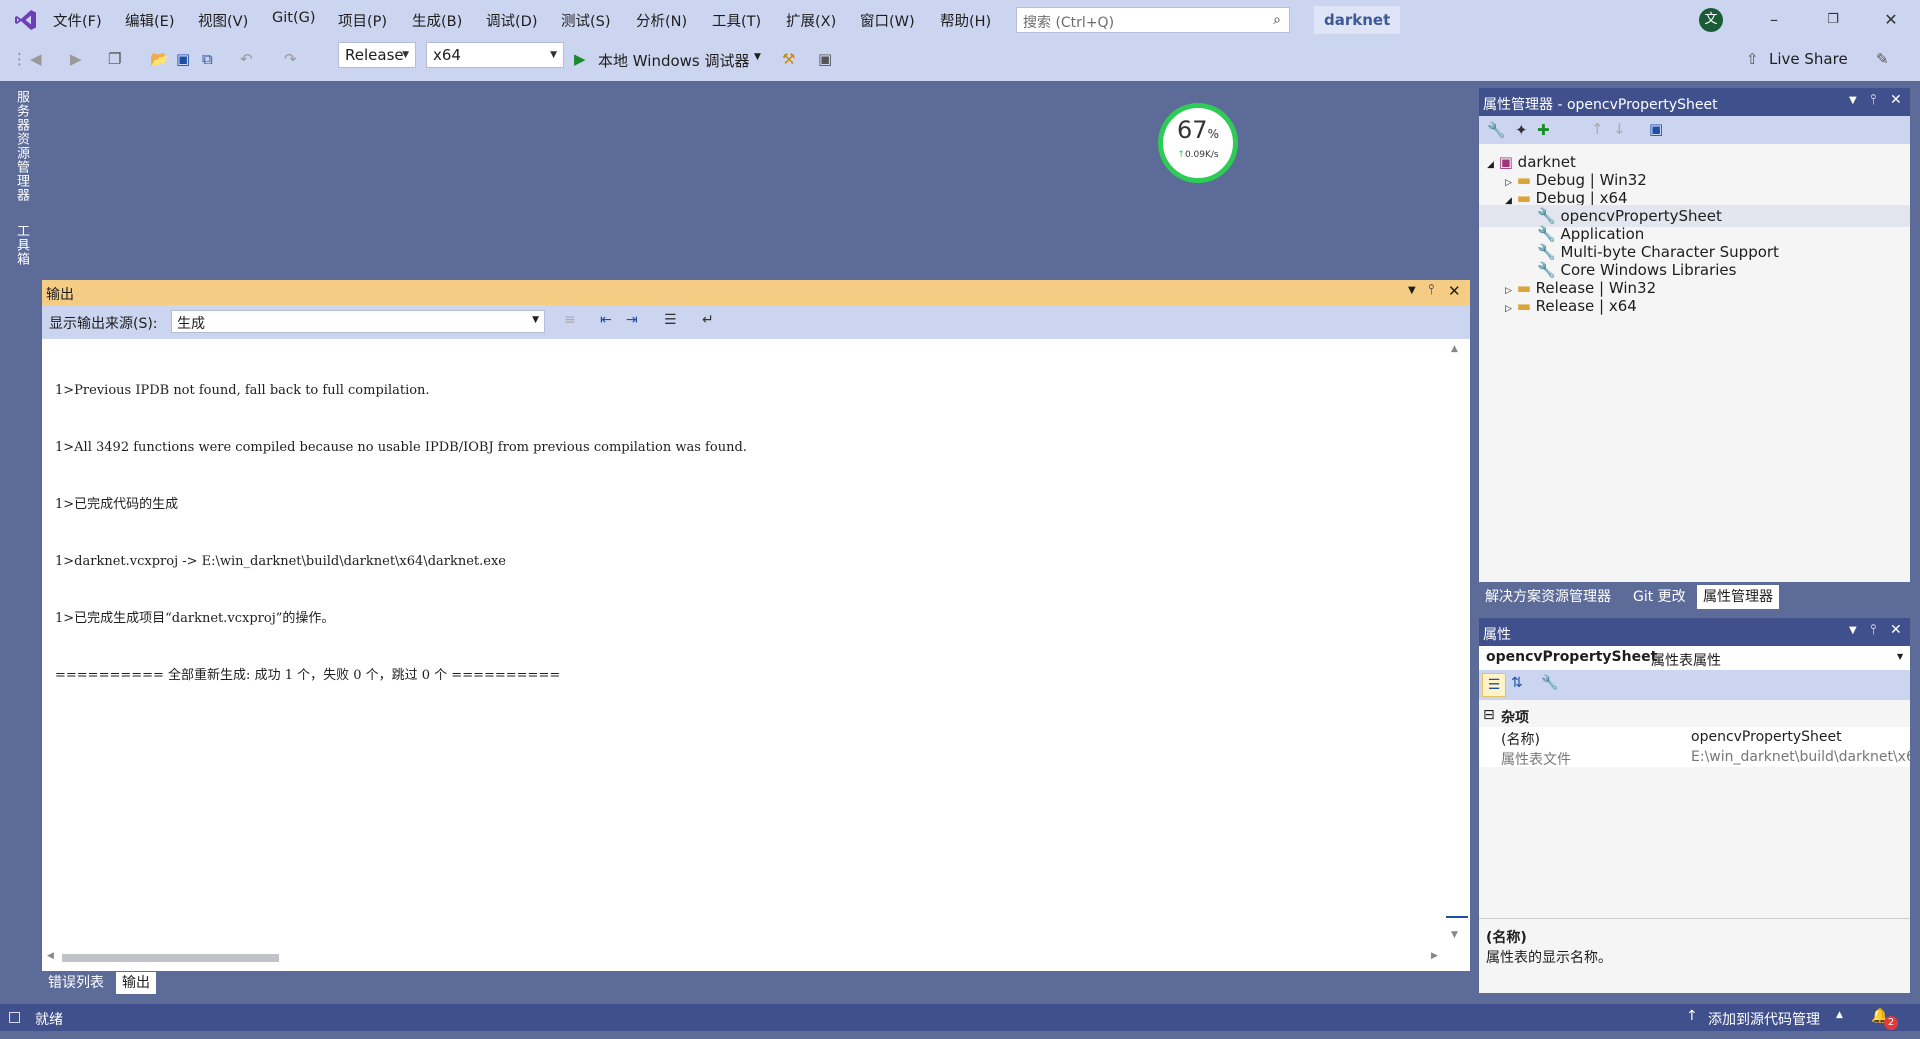 The image size is (1920, 1039). I want to click on add-to-source-control-button: 添加到源代码管理, so click(1764, 1019).